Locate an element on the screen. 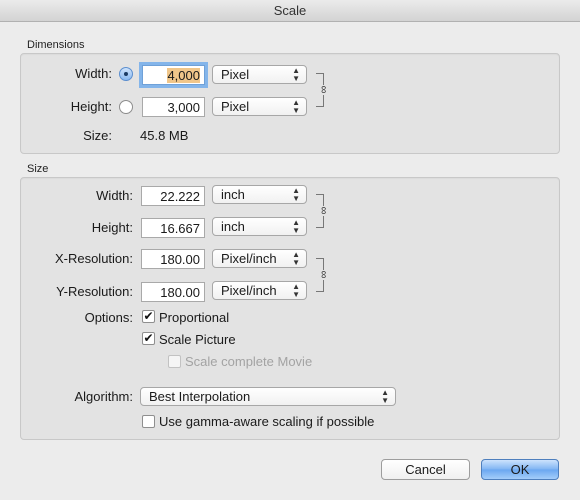  dim-width-unit: Pixel is located at coordinates (235, 74).